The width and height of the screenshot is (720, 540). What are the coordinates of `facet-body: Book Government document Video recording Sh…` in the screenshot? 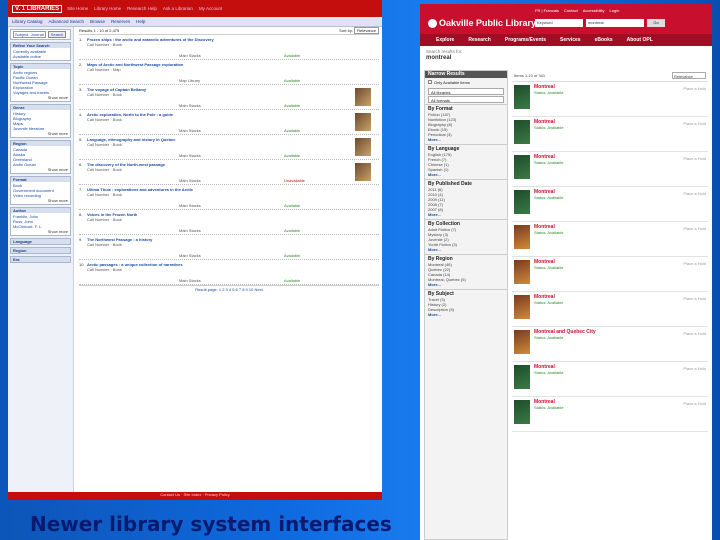 It's located at (40, 193).